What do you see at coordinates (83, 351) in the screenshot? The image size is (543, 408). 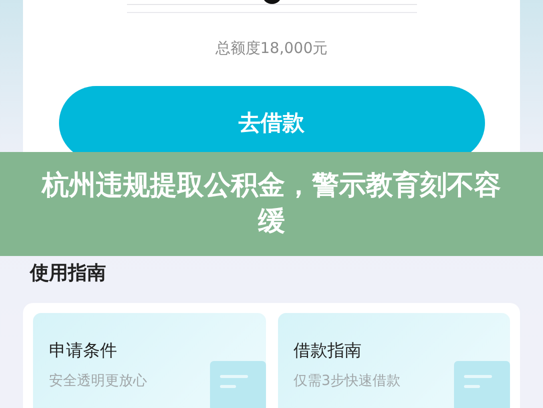 I see `tile-title: 申请条件` at bounding box center [83, 351].